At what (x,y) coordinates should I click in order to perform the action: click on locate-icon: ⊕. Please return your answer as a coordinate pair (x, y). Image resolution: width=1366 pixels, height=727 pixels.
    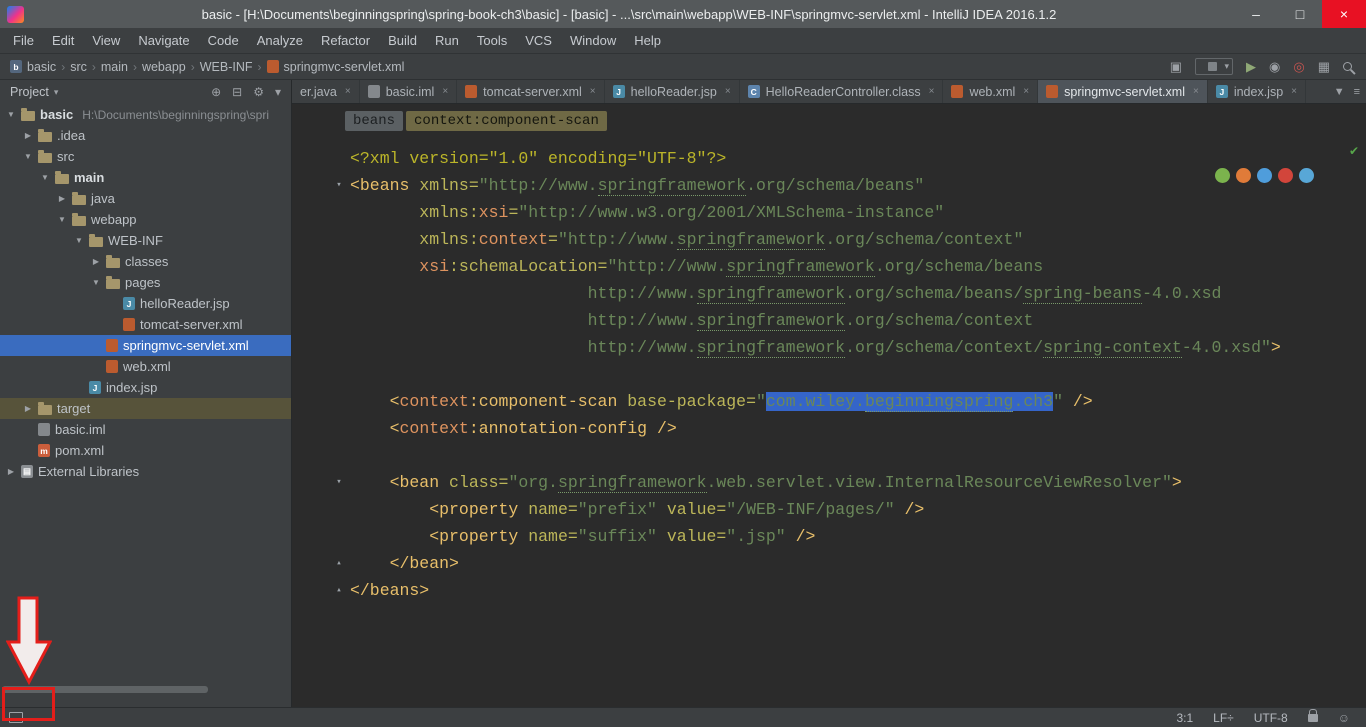
    Looking at the image, I should click on (216, 92).